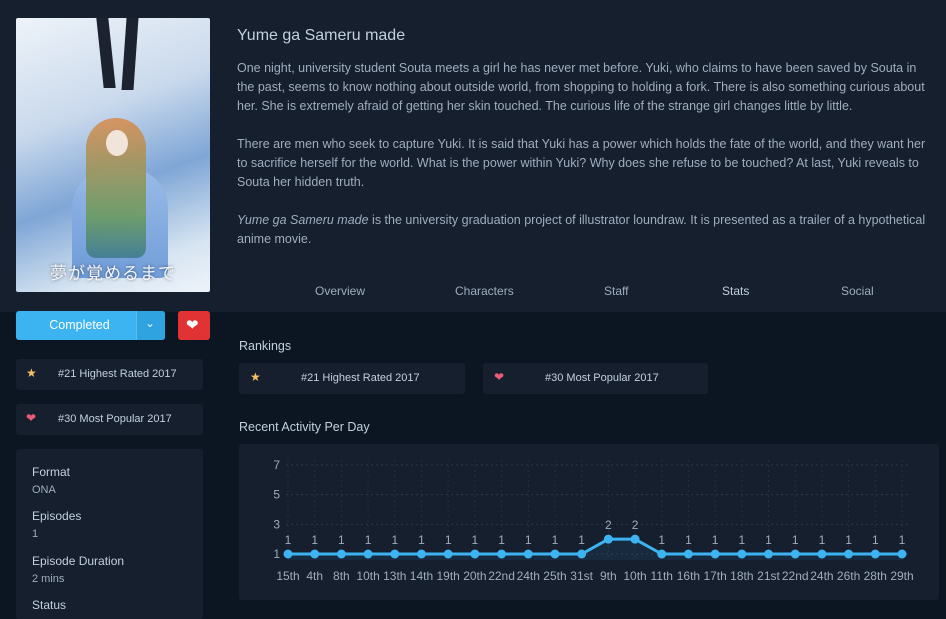 The image size is (946, 619). I want to click on list-status-button: Completed ⌄, so click(90, 325).